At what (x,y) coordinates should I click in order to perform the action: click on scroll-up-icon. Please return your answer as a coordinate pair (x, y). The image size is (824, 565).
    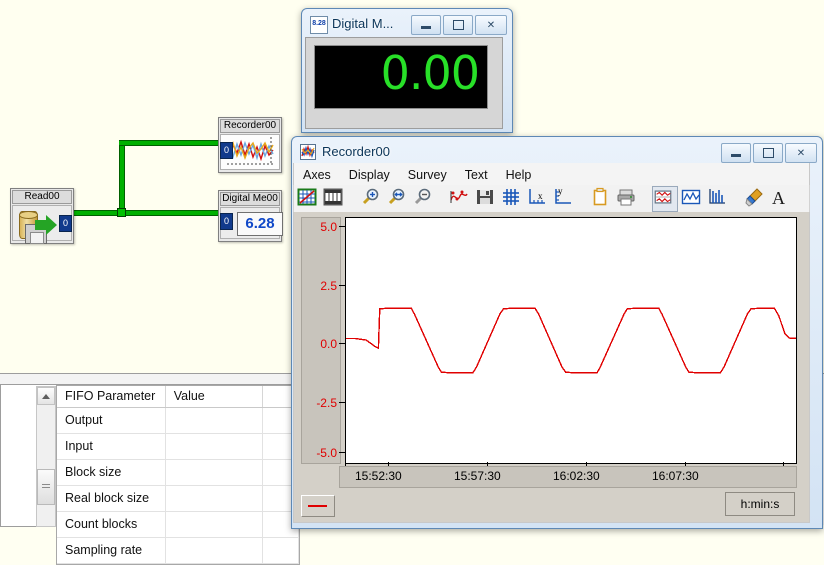
    Looking at the image, I should click on (46, 396).